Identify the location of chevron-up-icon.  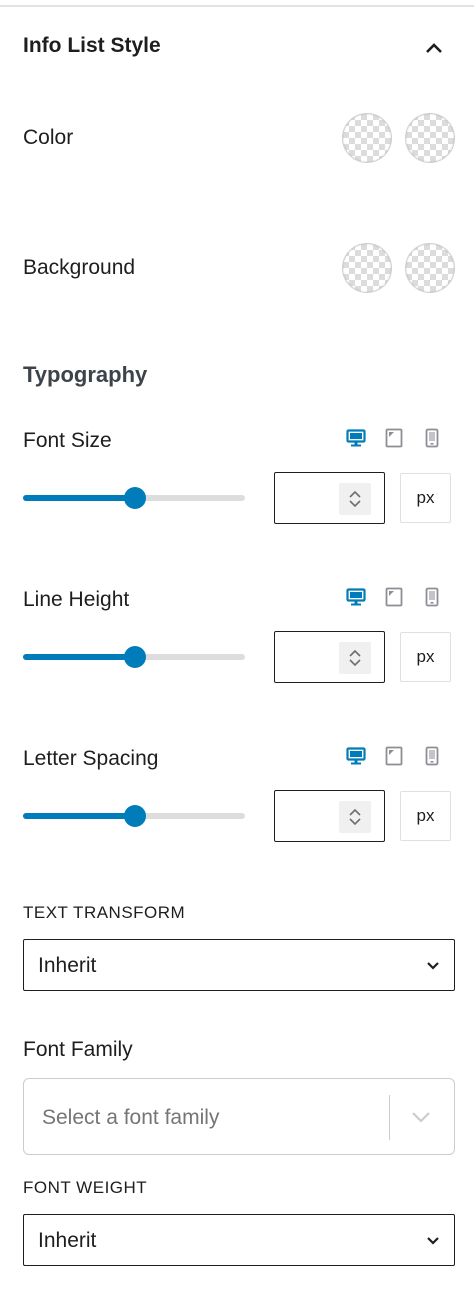
(434, 48).